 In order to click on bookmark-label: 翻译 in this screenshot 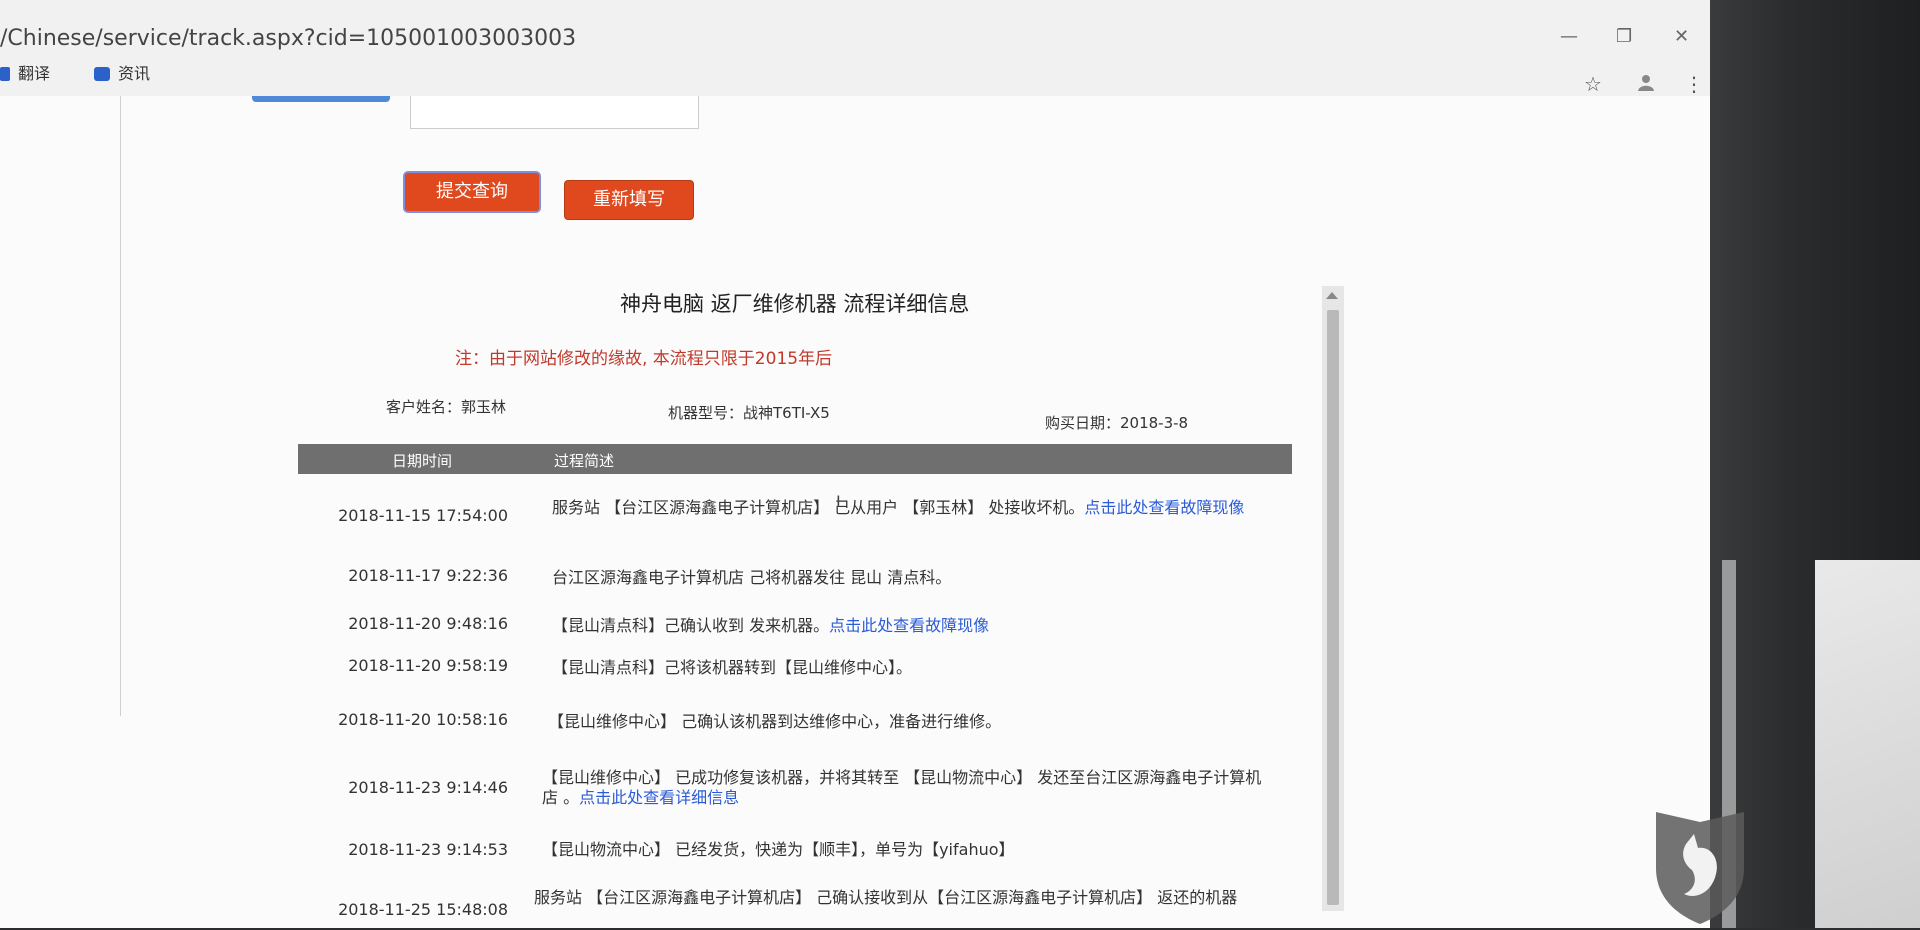, I will do `click(34, 73)`.